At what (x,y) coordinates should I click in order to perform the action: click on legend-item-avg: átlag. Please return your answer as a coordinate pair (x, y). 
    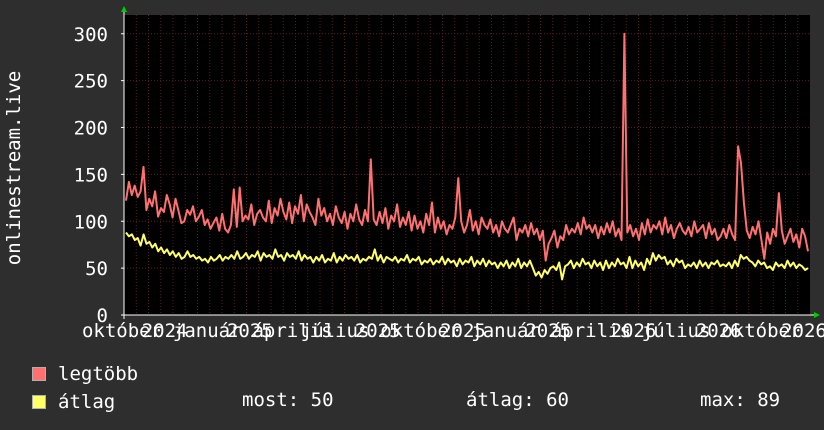
    Looking at the image, I should click on (73, 402).